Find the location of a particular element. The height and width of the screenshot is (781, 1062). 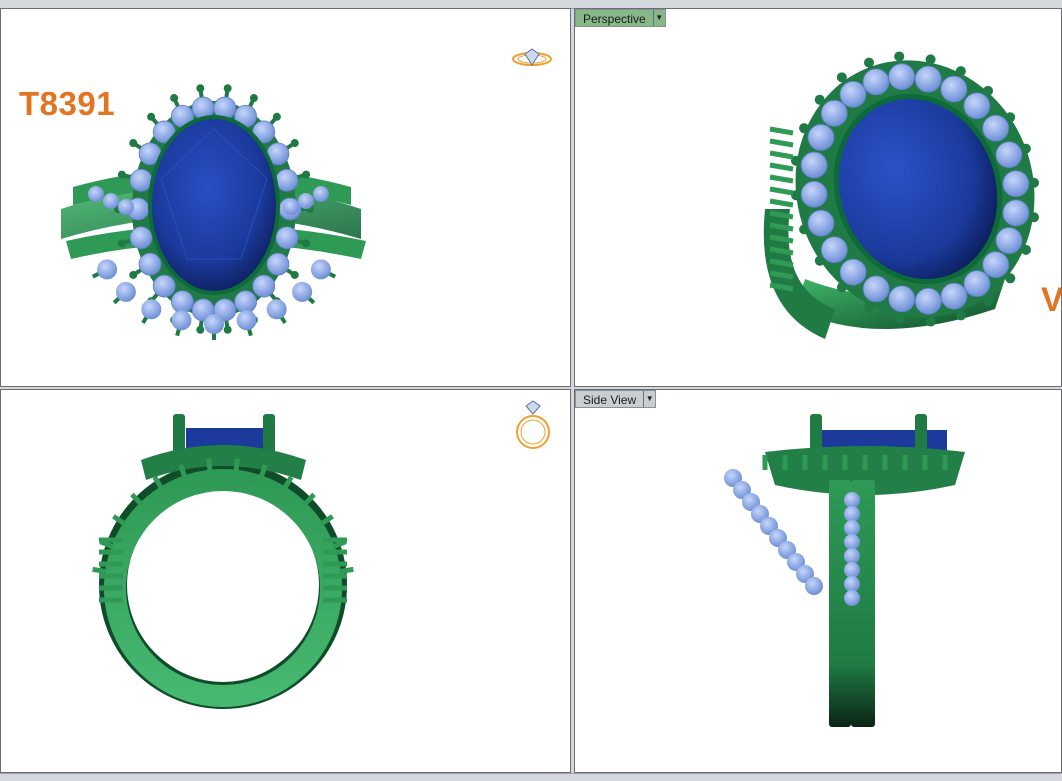

ring-perspective-render is located at coordinates (901, 195).